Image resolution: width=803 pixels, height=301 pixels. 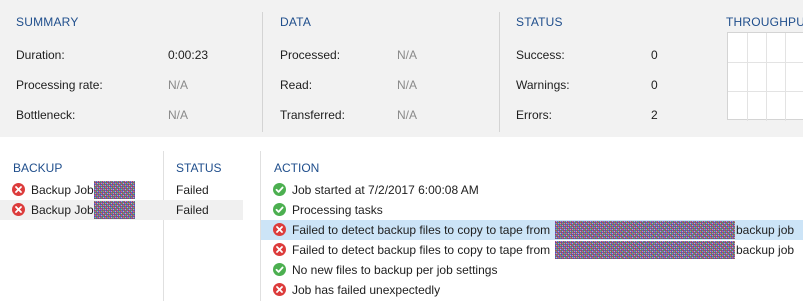 What do you see at coordinates (764, 22) in the screenshot?
I see `throughput-title: THROUGHPUT` at bounding box center [764, 22].